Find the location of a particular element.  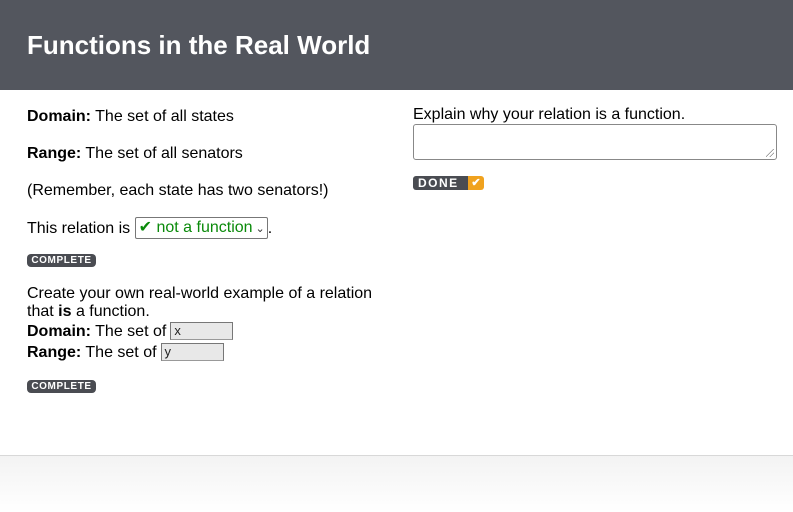

explain-textarea is located at coordinates (595, 142).